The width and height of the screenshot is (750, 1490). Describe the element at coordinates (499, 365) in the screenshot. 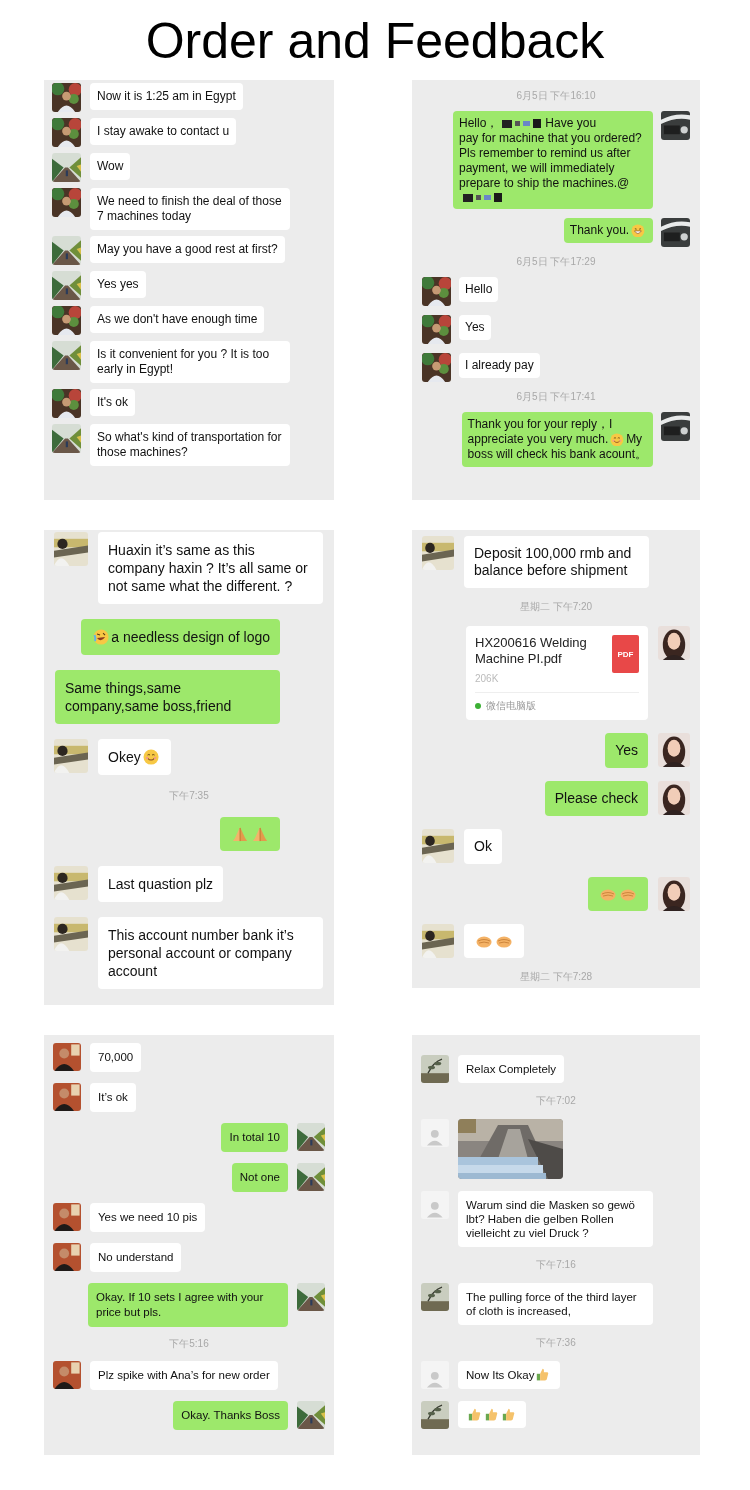

I see `message-text: I already pay` at that location.